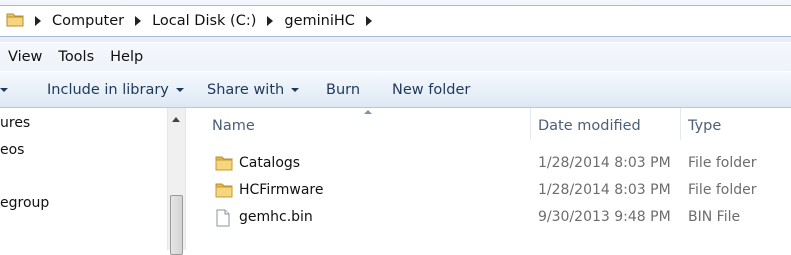  What do you see at coordinates (93, 179) in the screenshot?
I see `navigation-pane: ures eos egroup` at bounding box center [93, 179].